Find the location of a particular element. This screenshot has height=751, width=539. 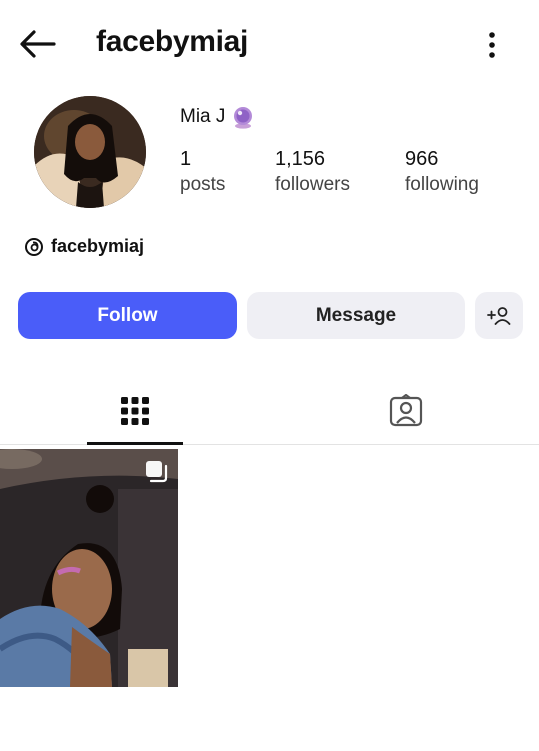

add-person-icon is located at coordinates (499, 315).